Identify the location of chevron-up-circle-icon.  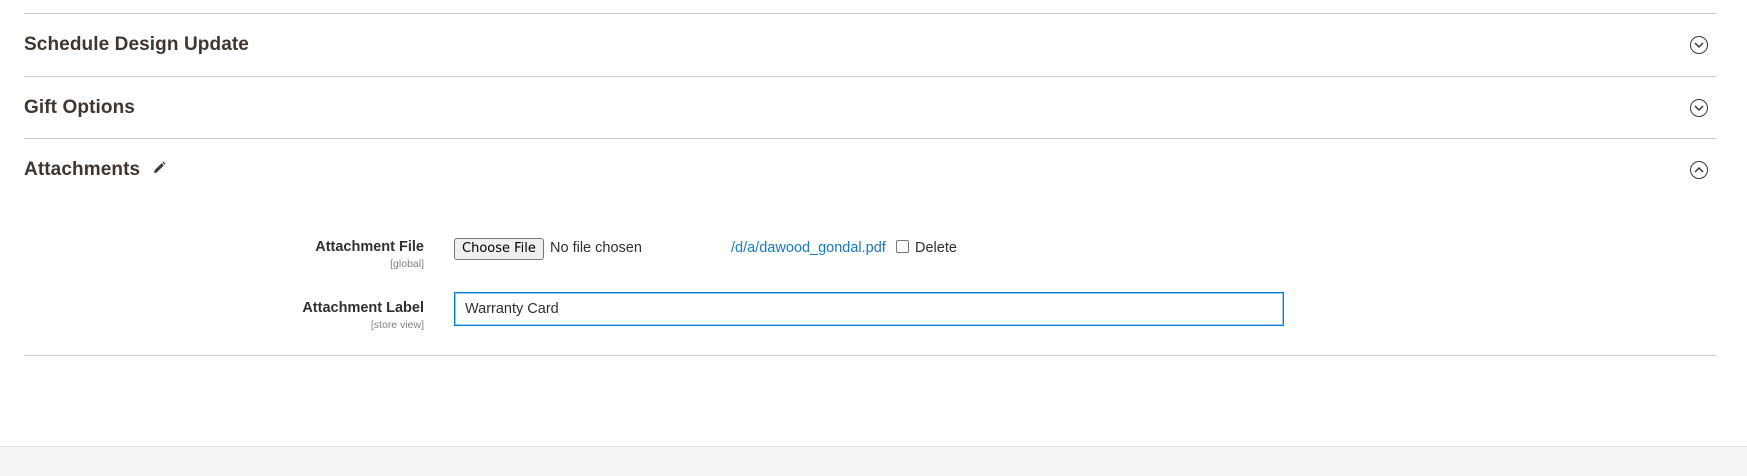
(1699, 170).